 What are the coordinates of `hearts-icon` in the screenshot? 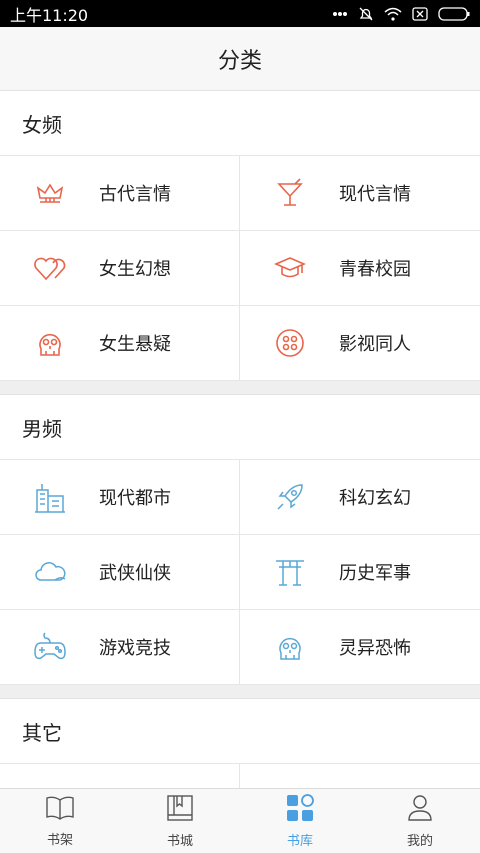 It's located at (50, 268).